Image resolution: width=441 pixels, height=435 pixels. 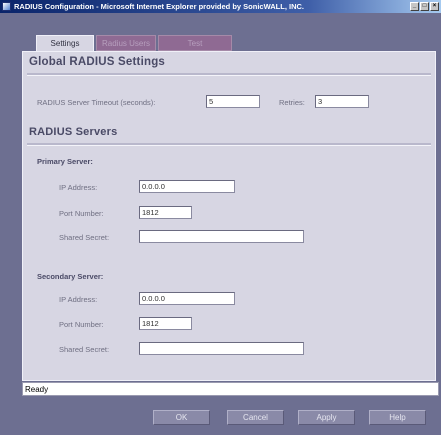 What do you see at coordinates (181, 417) in the screenshot?
I see `ok-button: OK` at bounding box center [181, 417].